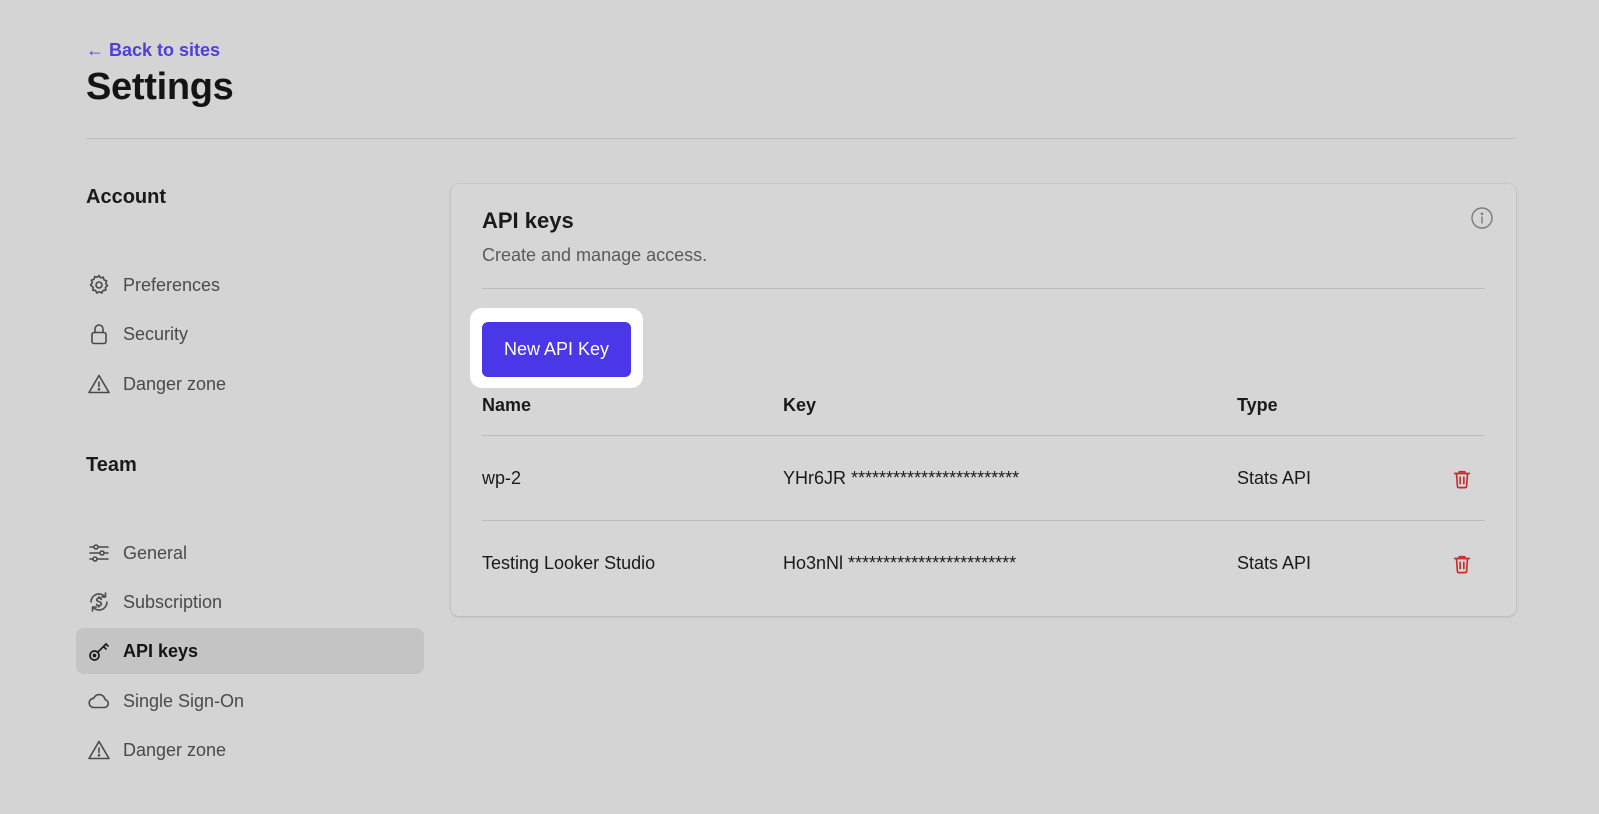  Describe the element at coordinates (528, 220) in the screenshot. I see `card-title: API keys` at that location.